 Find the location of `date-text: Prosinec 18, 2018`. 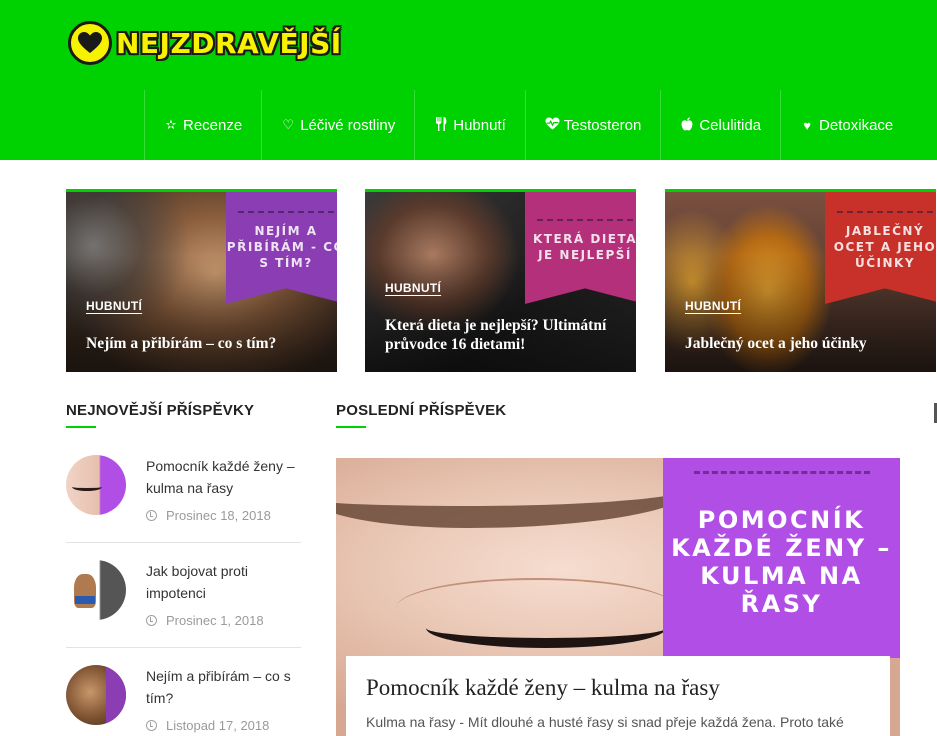

date-text: Prosinec 18, 2018 is located at coordinates (218, 515).